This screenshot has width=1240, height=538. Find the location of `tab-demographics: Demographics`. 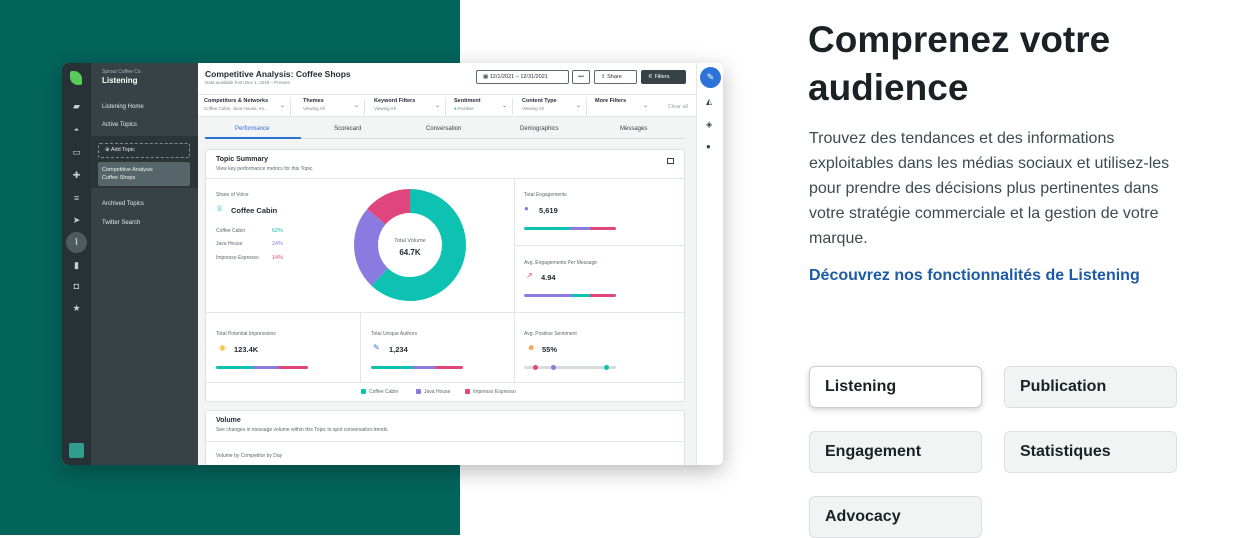

tab-demographics: Demographics is located at coordinates (539, 129).